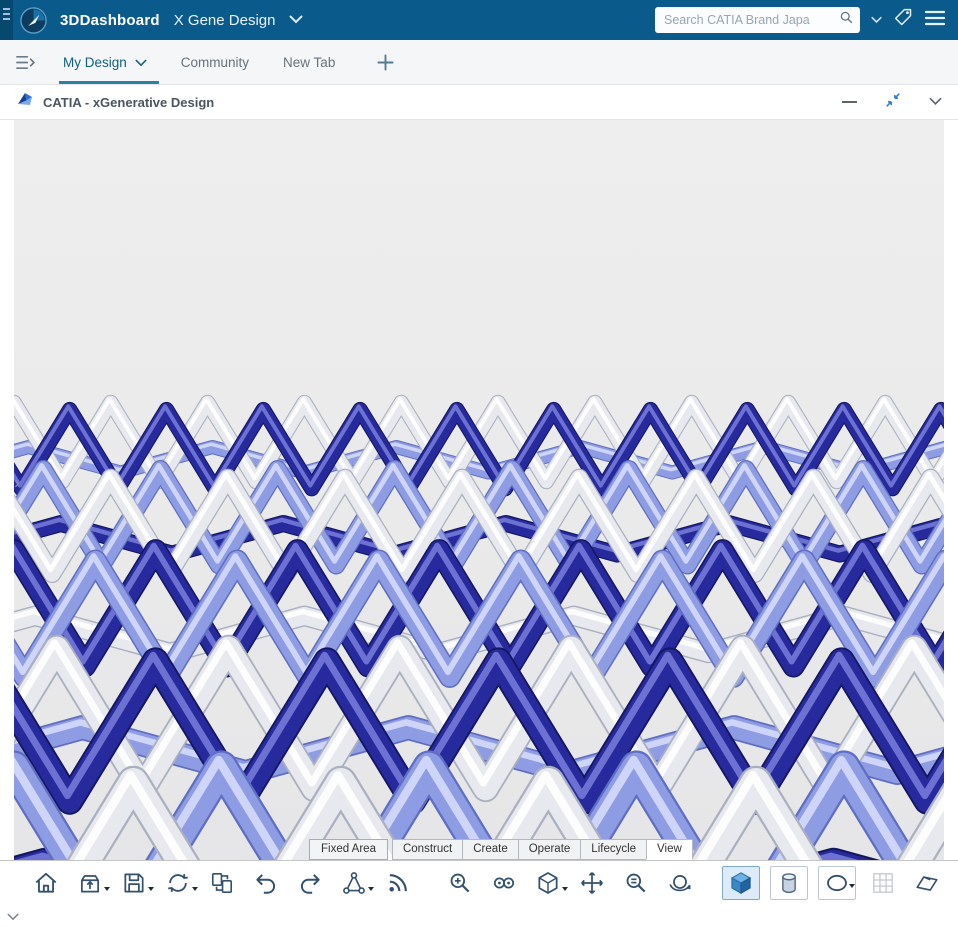 Image resolution: width=958 pixels, height=927 pixels. I want to click on topbar-right, so click(806, 20).